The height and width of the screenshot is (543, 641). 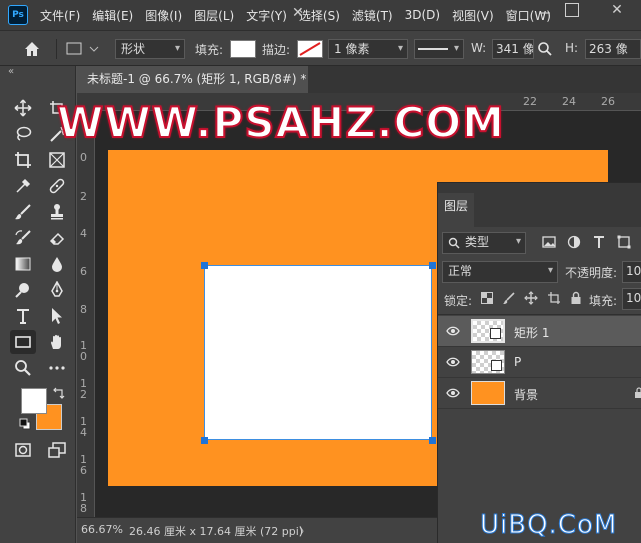 What do you see at coordinates (11, 71) in the screenshot?
I see `collapse-panel-icon: «` at bounding box center [11, 71].